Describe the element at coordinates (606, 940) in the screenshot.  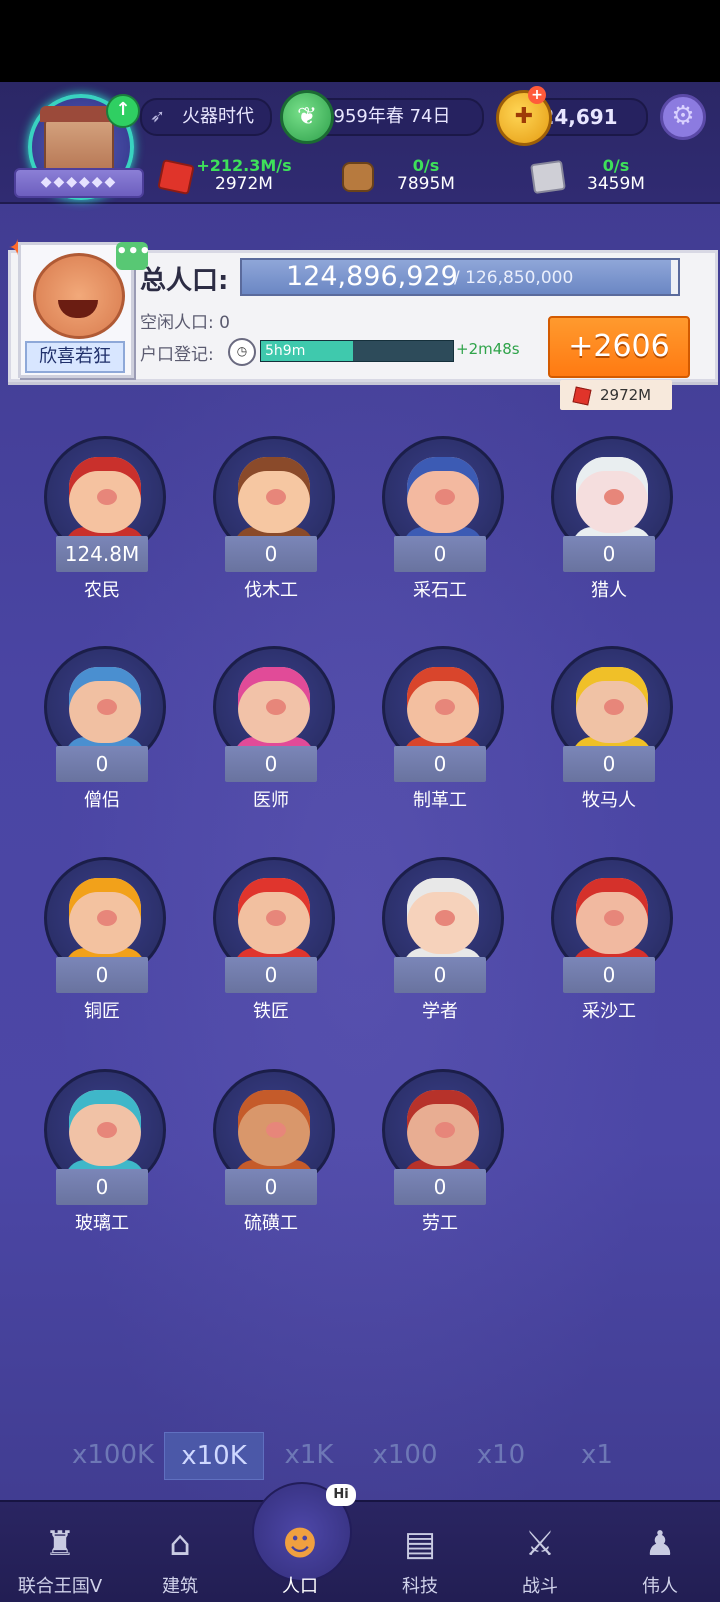
I see `job-card: 0 采沙工` at that location.